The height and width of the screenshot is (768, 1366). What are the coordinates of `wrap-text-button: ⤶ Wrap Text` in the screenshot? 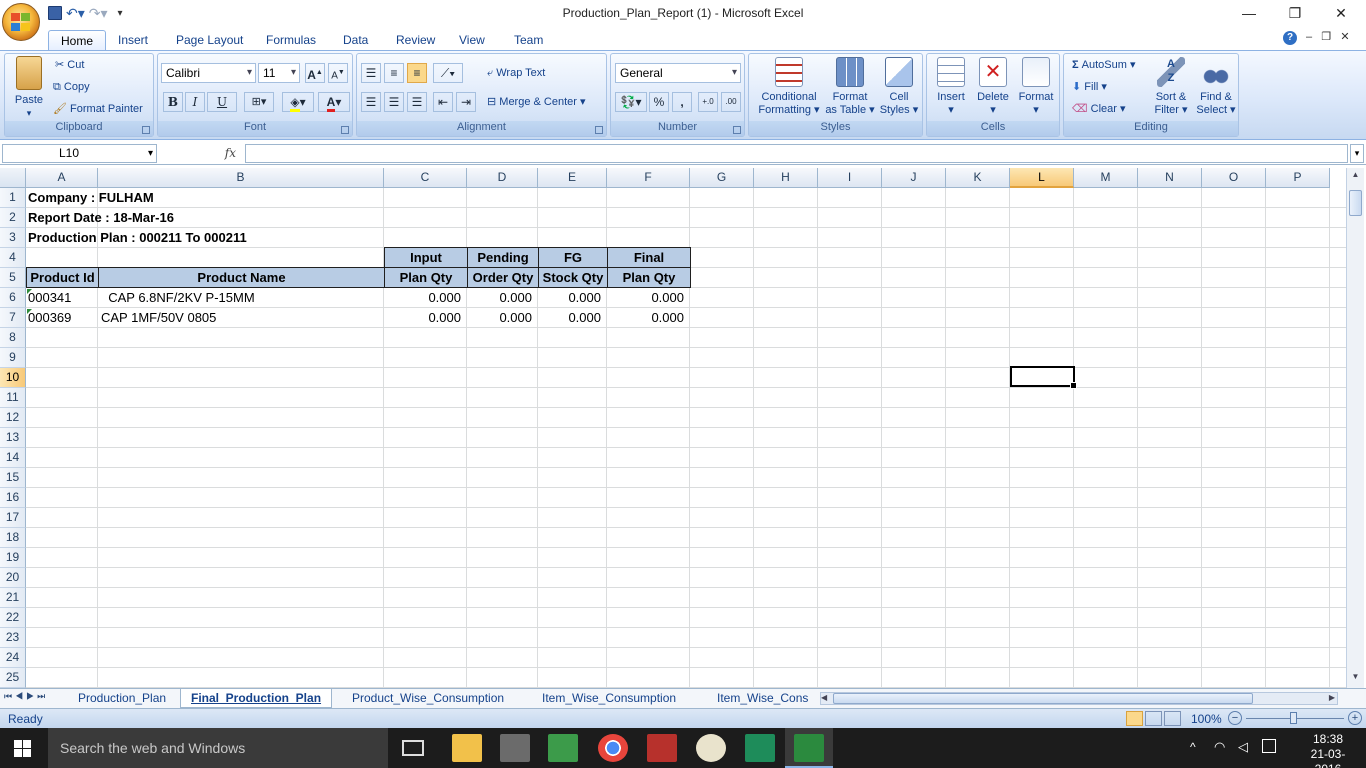 It's located at (516, 73).